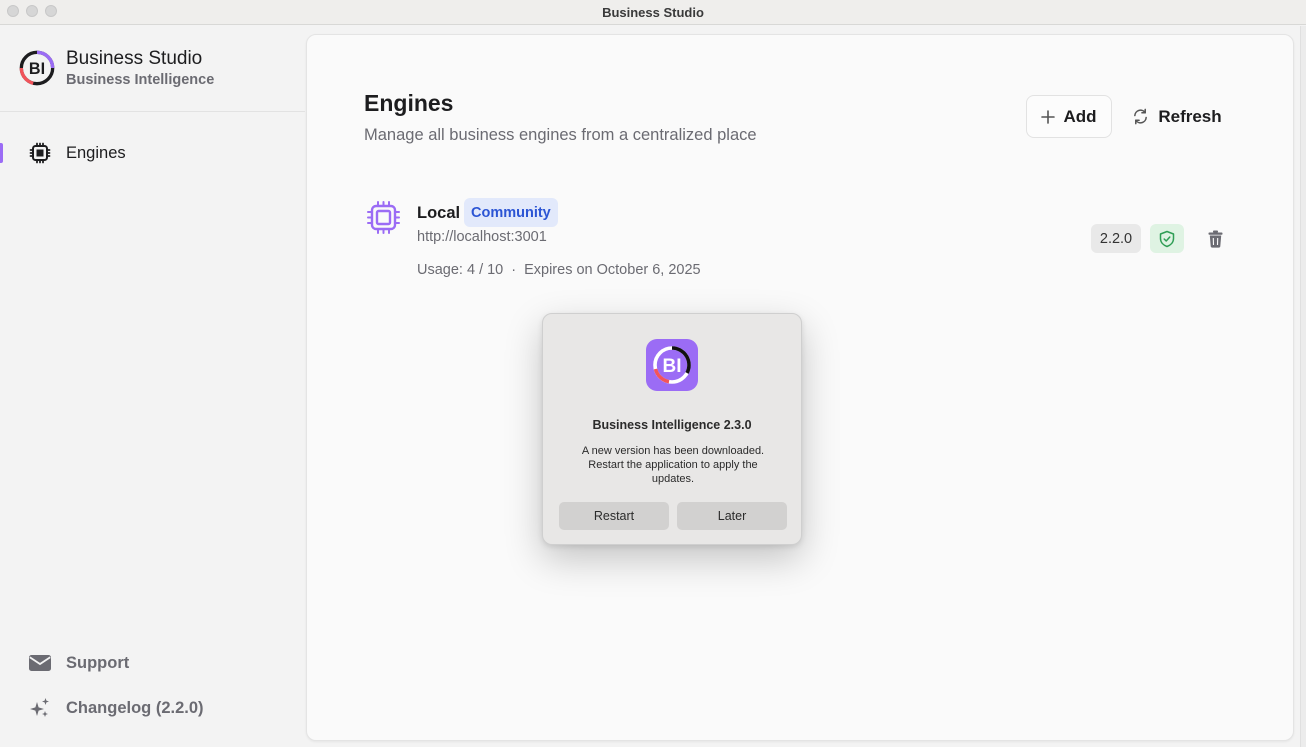 This screenshot has height=747, width=1306. Describe the element at coordinates (439, 213) in the screenshot. I see `engine-name: Local` at that location.